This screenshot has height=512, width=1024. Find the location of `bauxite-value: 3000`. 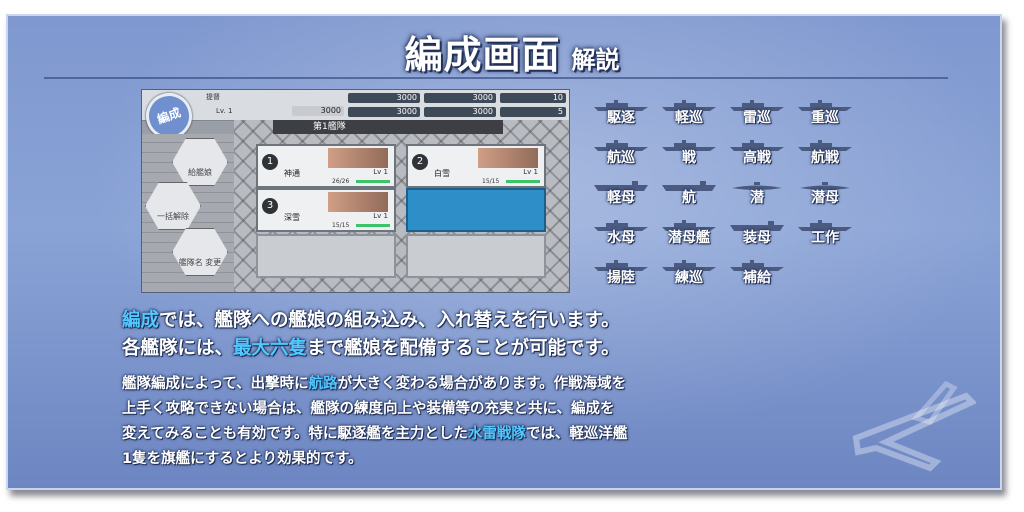

bauxite-value: 3000 is located at coordinates (460, 112).